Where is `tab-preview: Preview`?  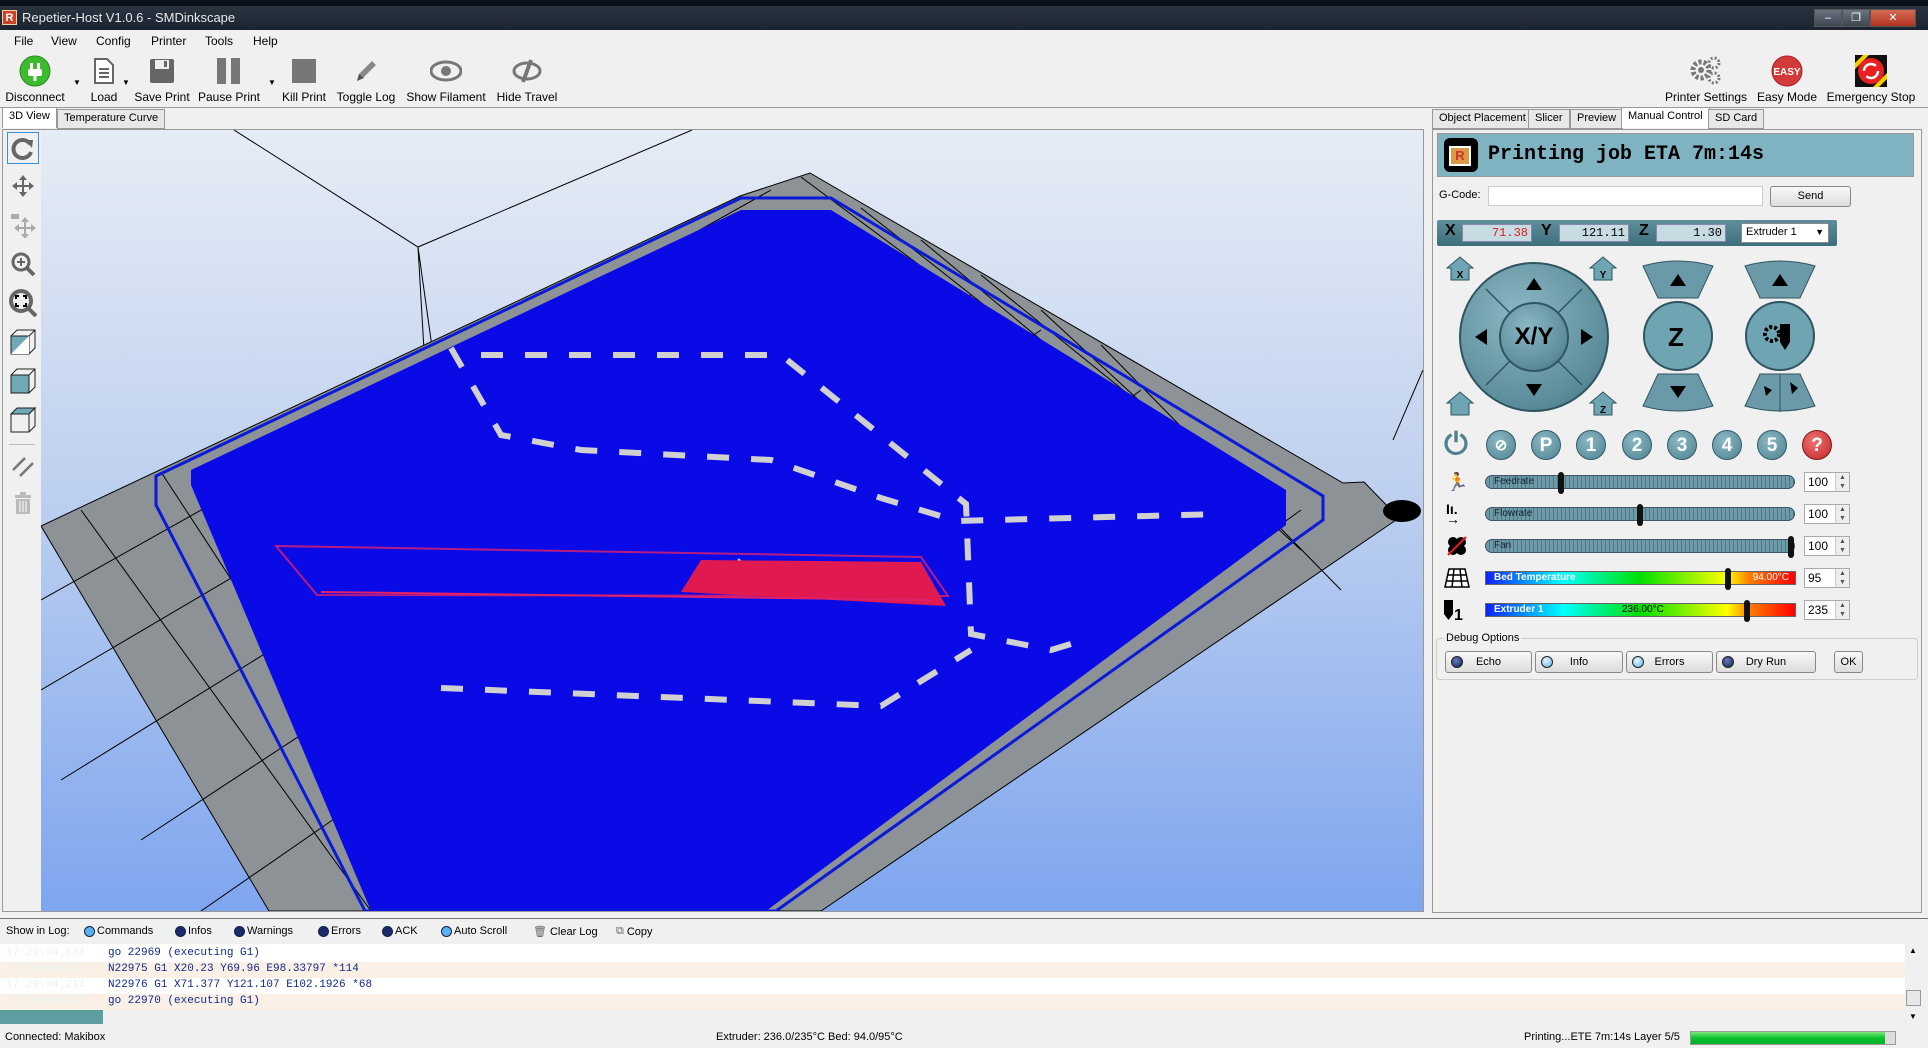 tab-preview: Preview is located at coordinates (1597, 119).